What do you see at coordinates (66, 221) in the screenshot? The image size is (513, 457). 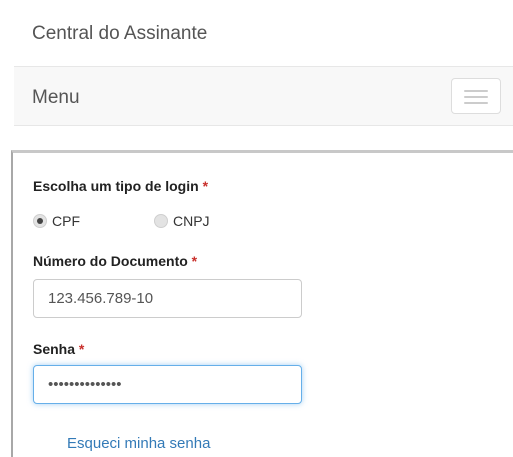 I see `radio-cpf-label: CPF` at bounding box center [66, 221].